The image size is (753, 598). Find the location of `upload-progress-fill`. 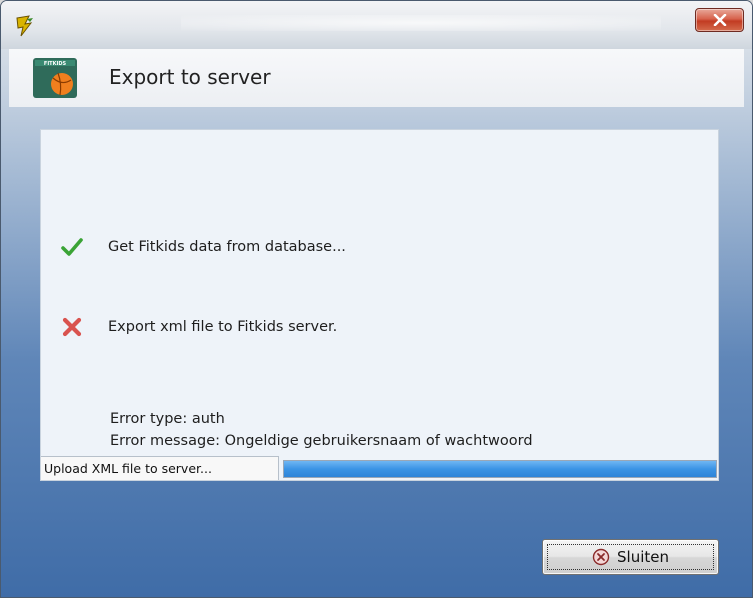

upload-progress-fill is located at coordinates (500, 469).